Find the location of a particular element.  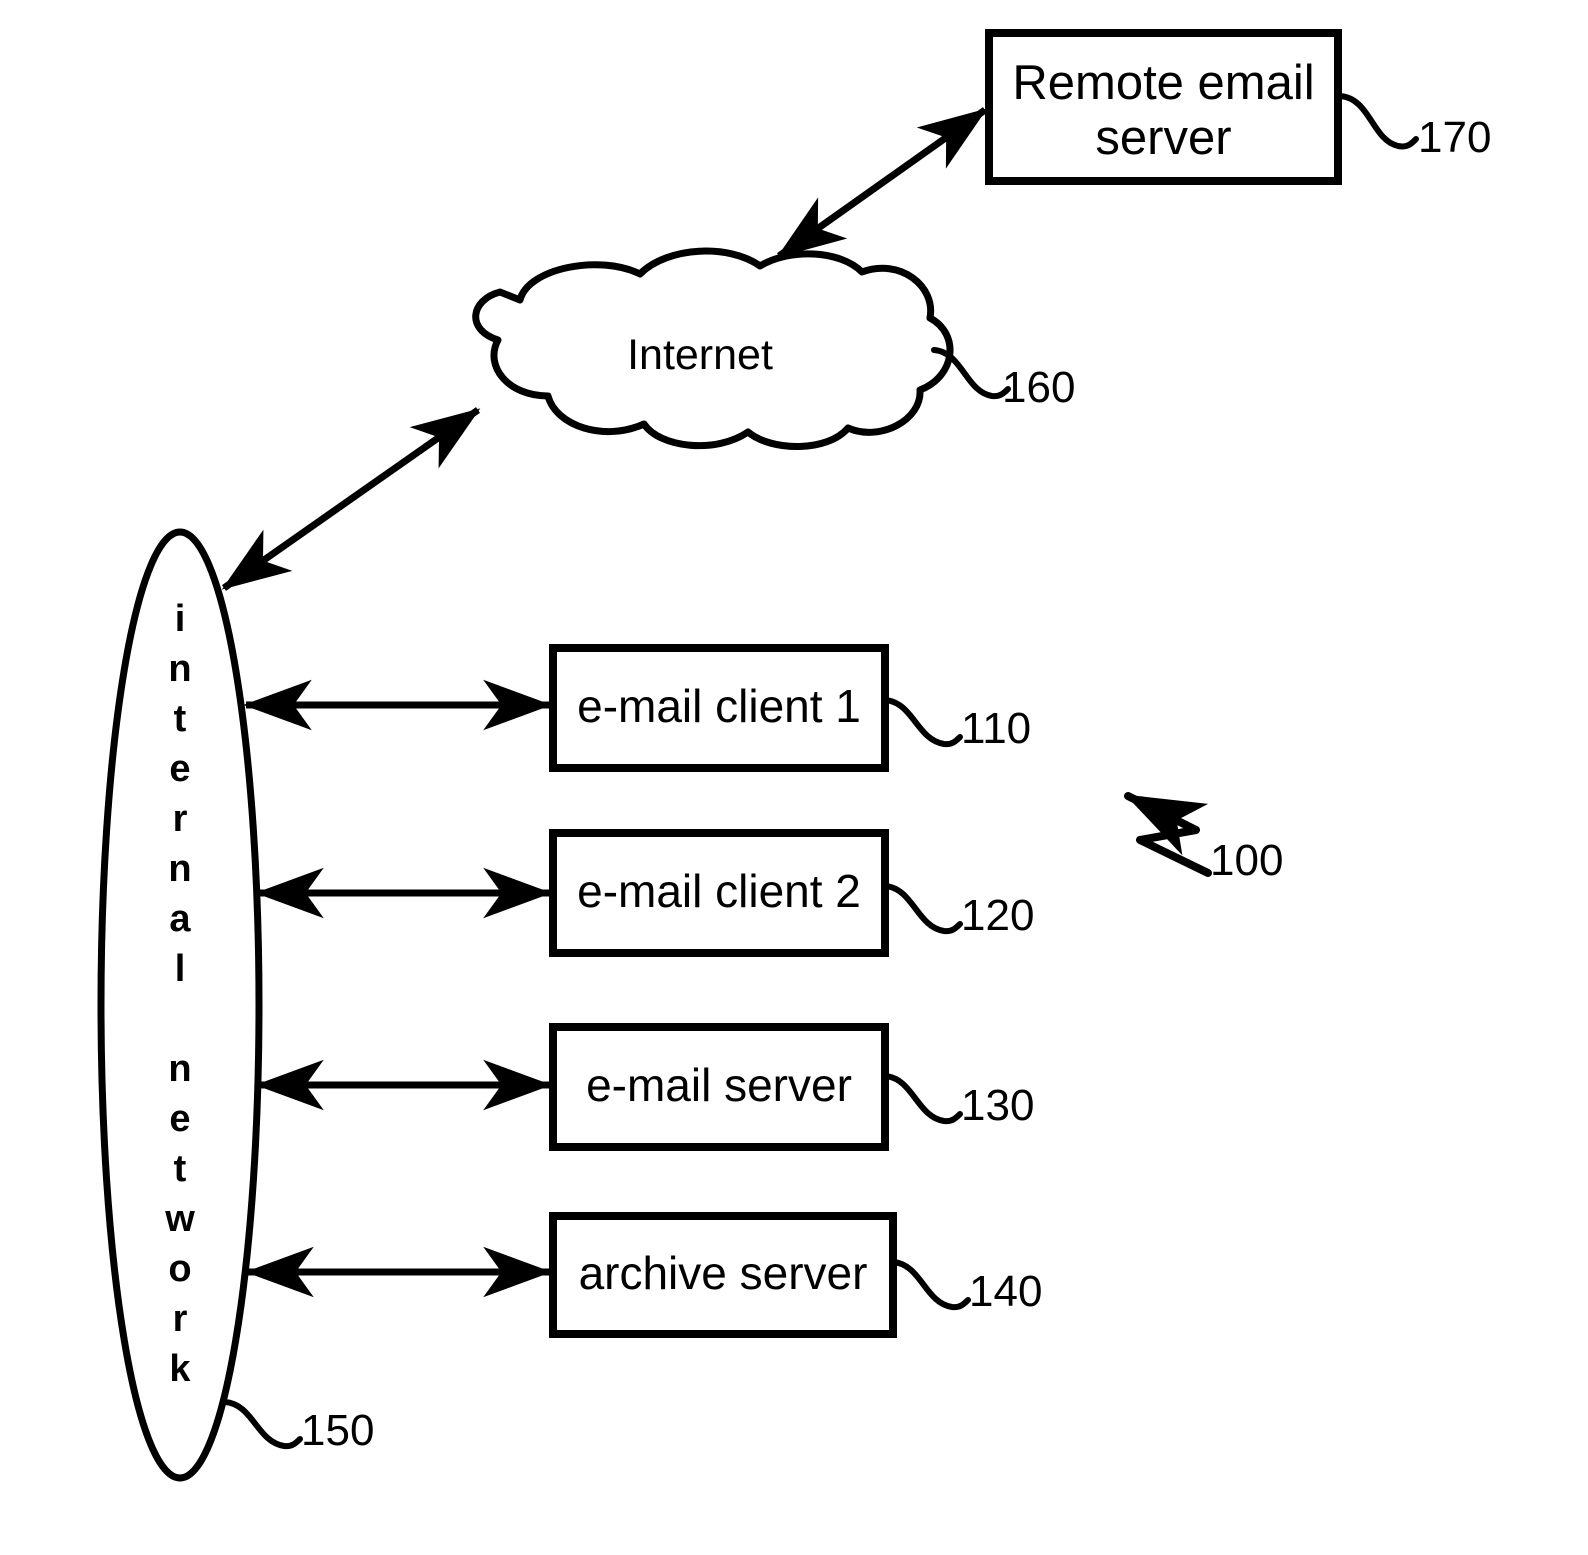

connector-network-internet is located at coordinates (351, 499).